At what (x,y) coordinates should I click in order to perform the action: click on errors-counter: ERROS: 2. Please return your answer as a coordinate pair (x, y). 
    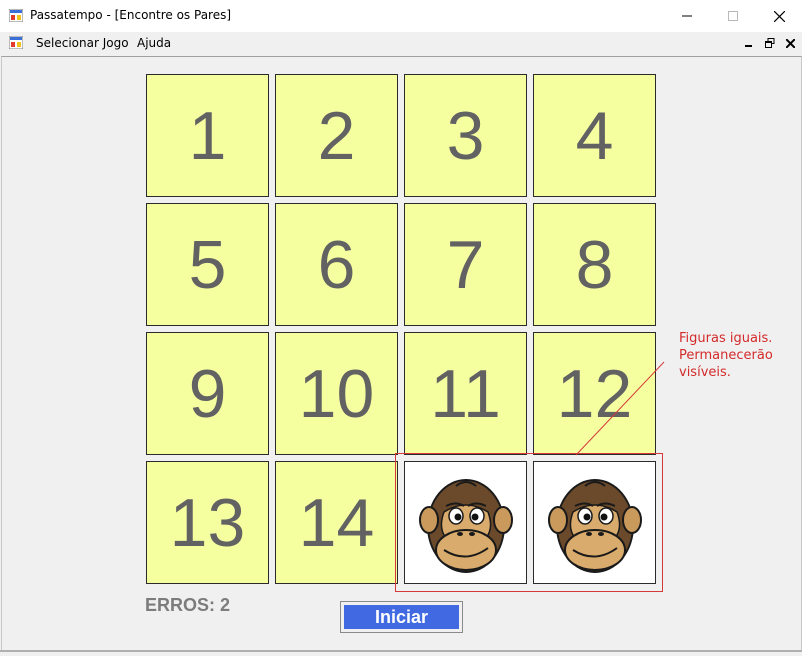
    Looking at the image, I should click on (188, 605).